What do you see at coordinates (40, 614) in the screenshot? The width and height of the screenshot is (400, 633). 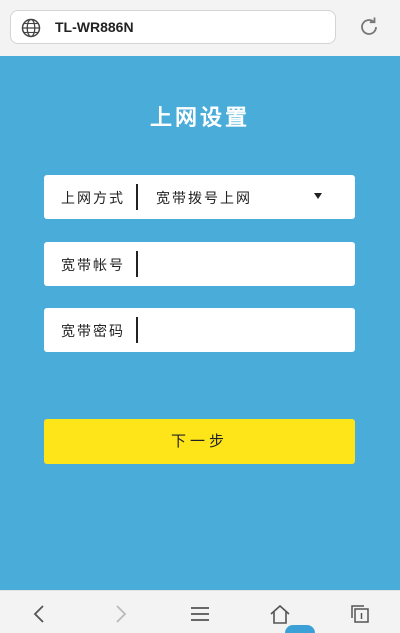 I see `back-icon` at bounding box center [40, 614].